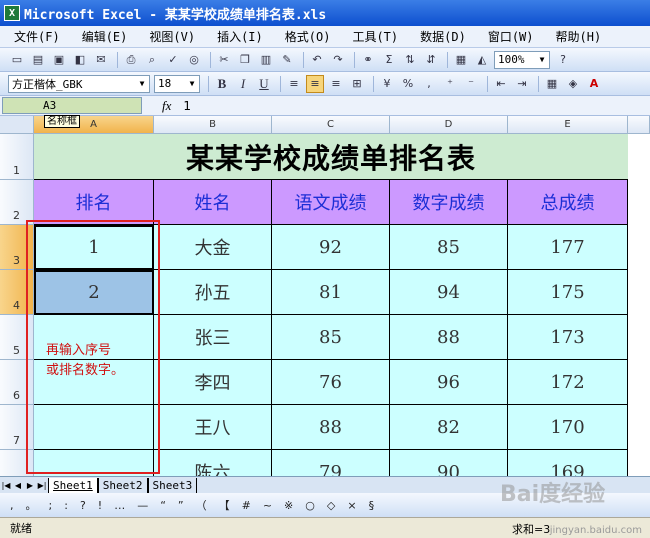  Describe the element at coordinates (287, 60) in the screenshot. I see `format-painter-icon: ✎` at that location.